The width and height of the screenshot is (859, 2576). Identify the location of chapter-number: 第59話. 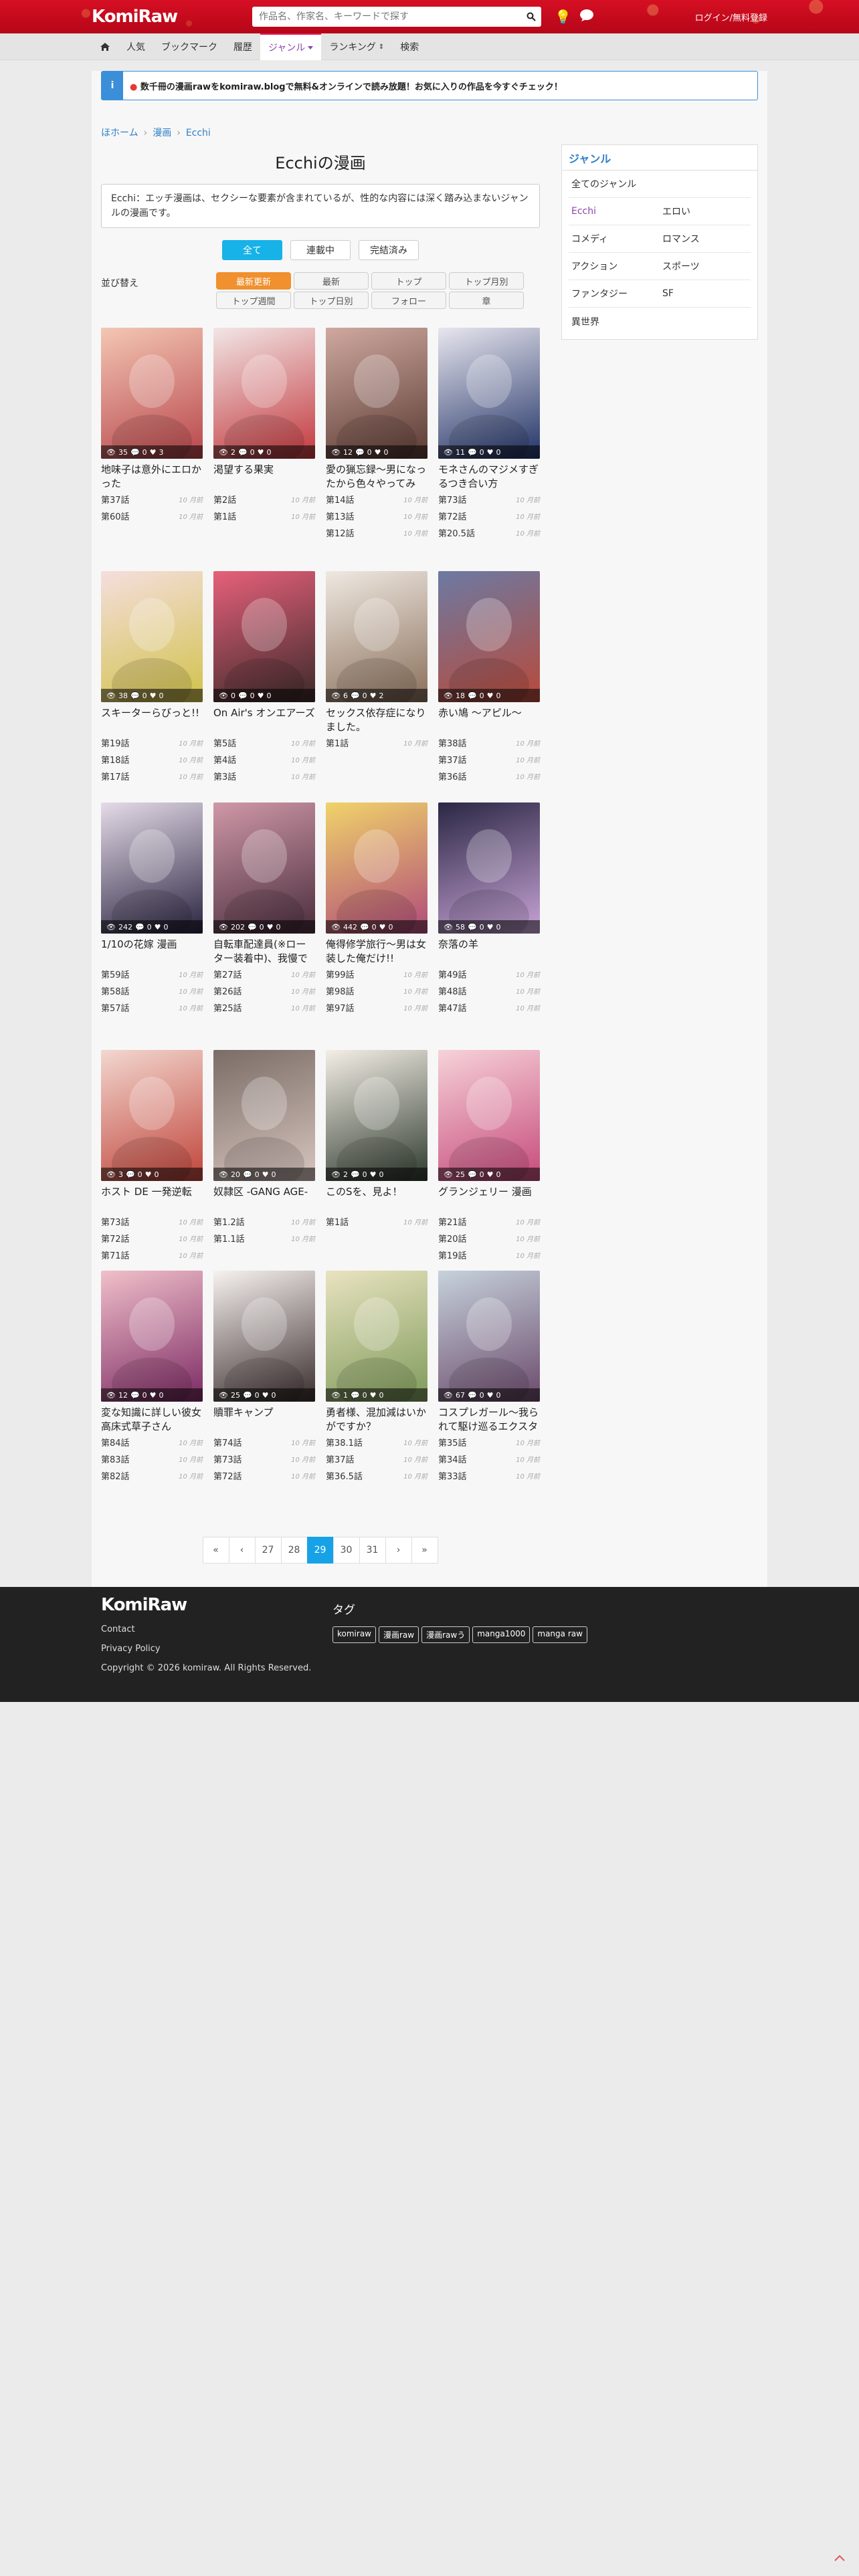
(116, 974).